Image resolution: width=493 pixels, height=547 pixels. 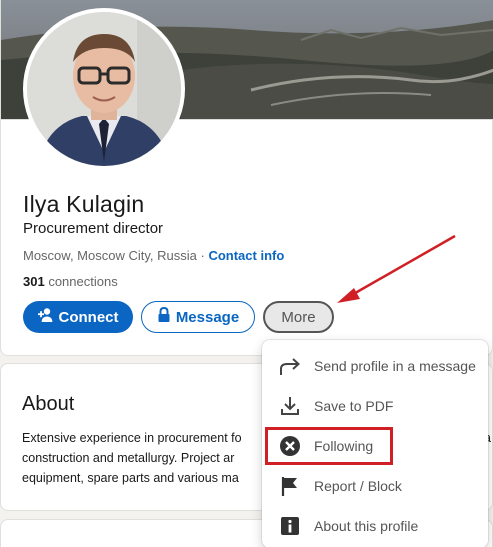 I want to click on more-label: More, so click(x=298, y=317).